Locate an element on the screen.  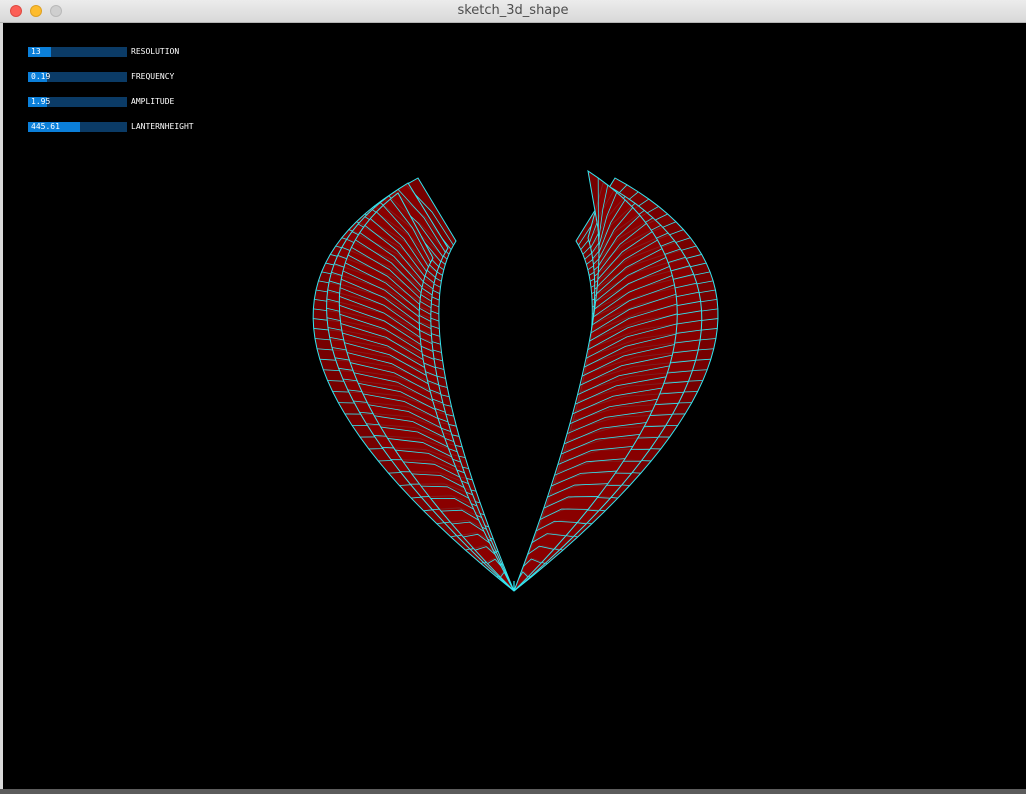
window-bottom-border is located at coordinates (513, 791).